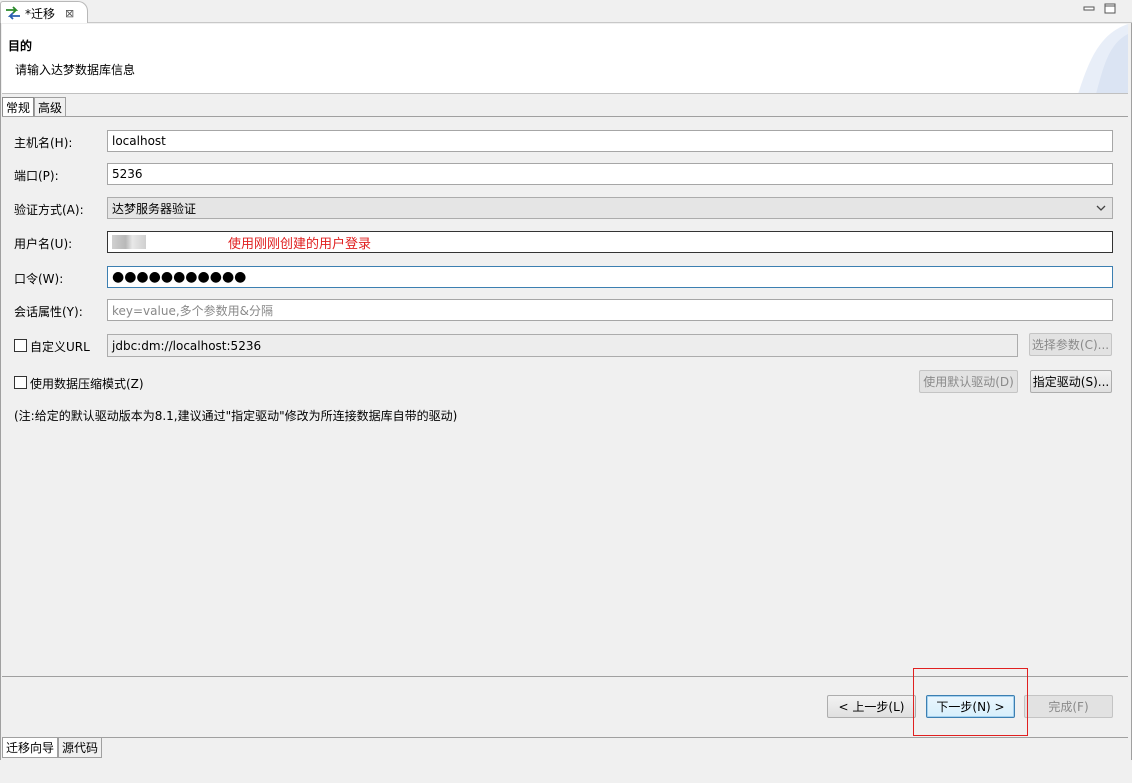 The image size is (1132, 783). What do you see at coordinates (18, 107) in the screenshot?
I see `tab-general: 常规` at bounding box center [18, 107].